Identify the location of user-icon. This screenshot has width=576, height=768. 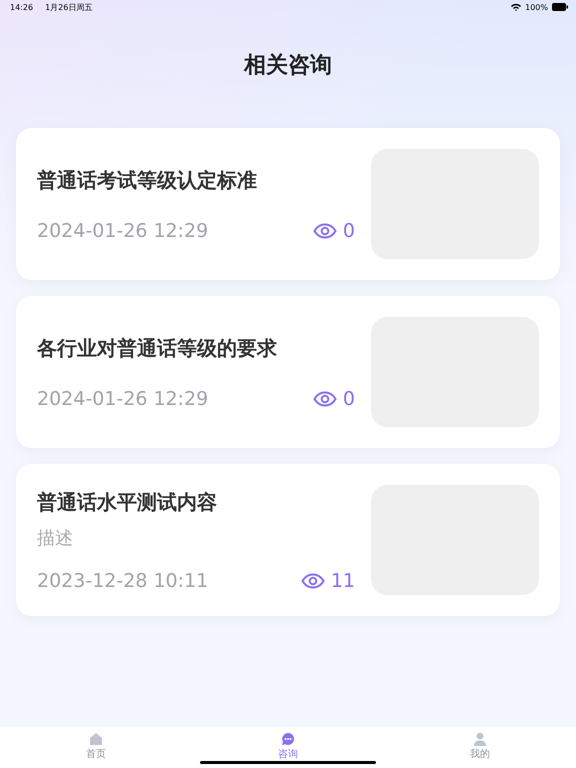
(480, 739).